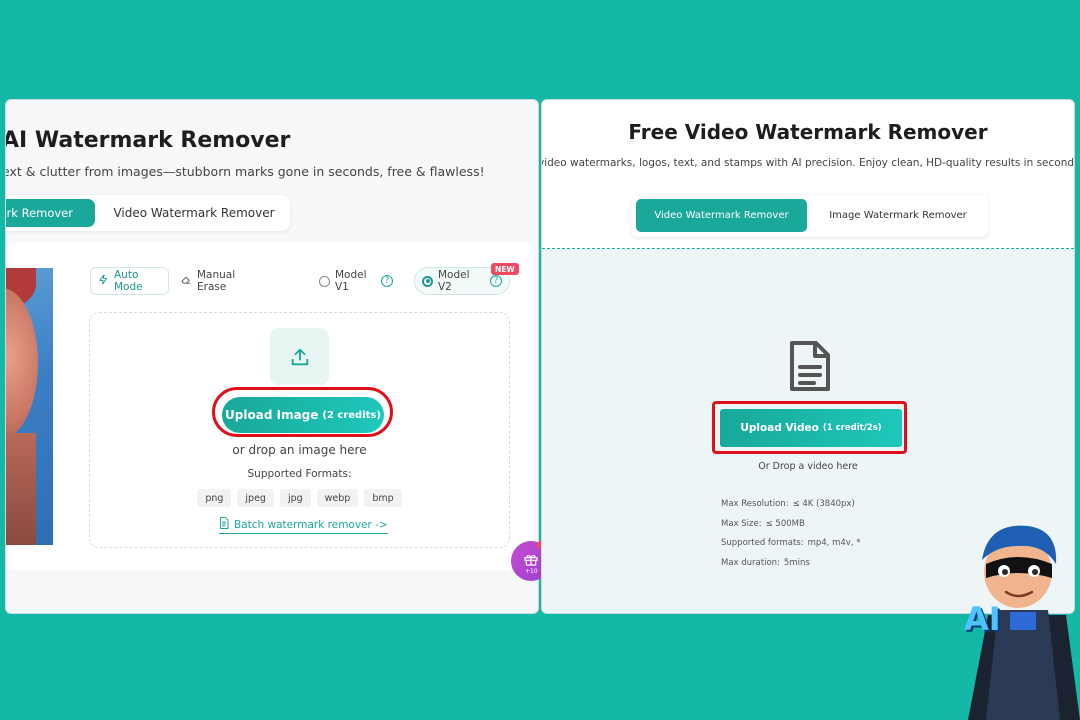  I want to click on auto-mode-label: Auto Mode, so click(128, 281).